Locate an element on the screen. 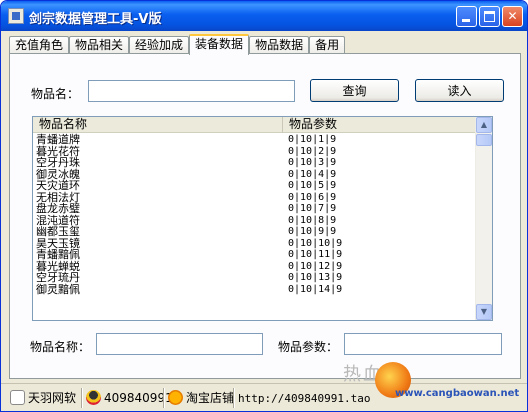 The height and width of the screenshot is (412, 528). list-item-param: 0|10|1|9 is located at coordinates (312, 139).